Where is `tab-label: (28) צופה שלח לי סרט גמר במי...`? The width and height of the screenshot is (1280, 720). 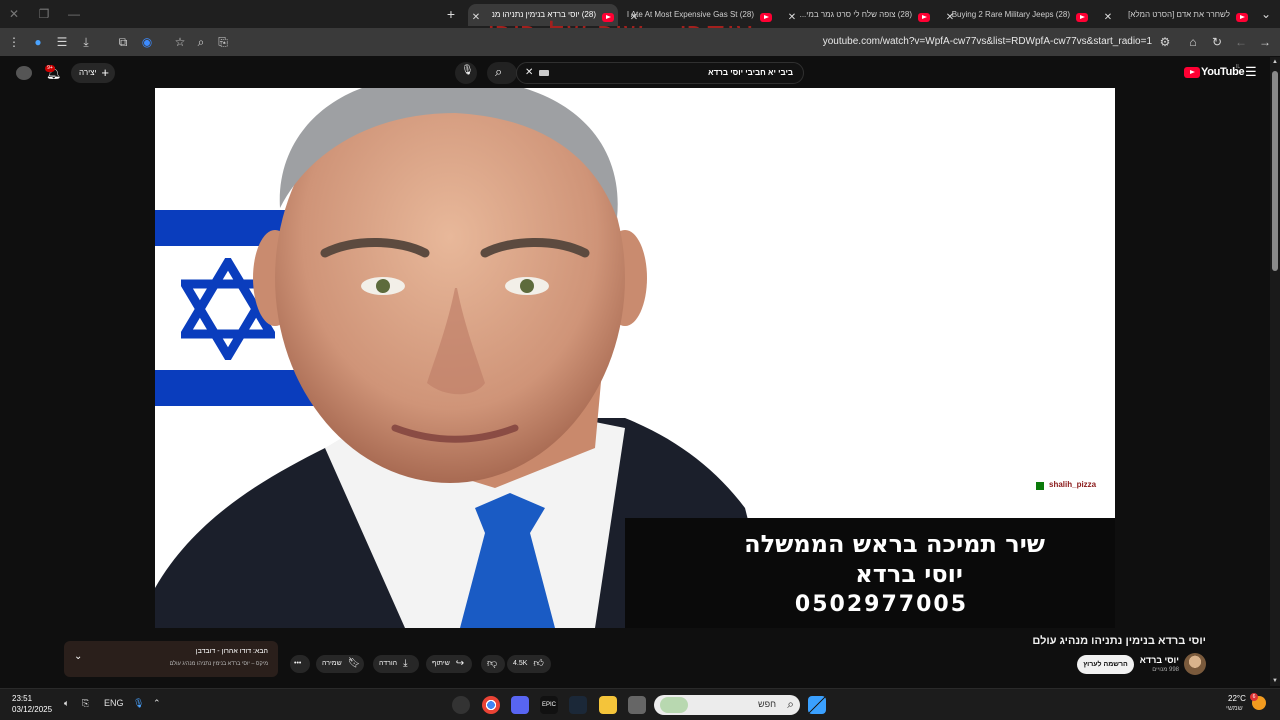 tab-label: (28) צופה שלח לי סרט גמר במי... is located at coordinates (855, 14).